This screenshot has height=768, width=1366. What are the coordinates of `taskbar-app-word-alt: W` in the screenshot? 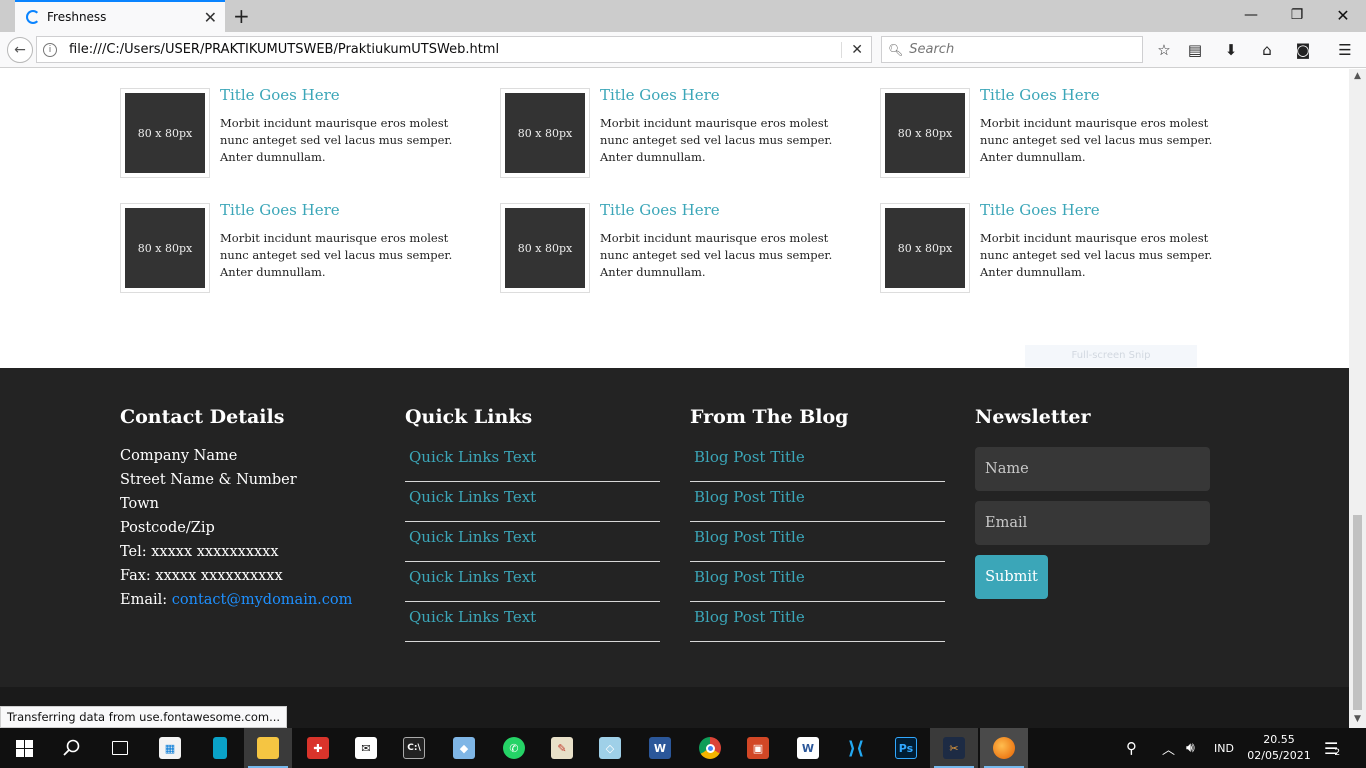 It's located at (808, 748).